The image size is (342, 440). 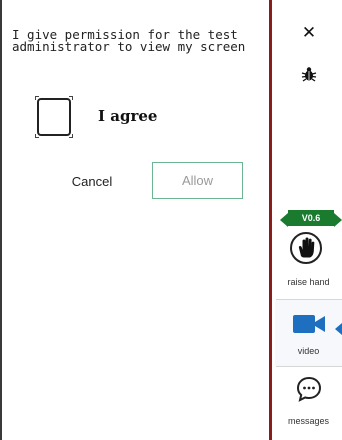 What do you see at coordinates (92, 182) in the screenshot?
I see `cancel-button: Cancel` at bounding box center [92, 182].